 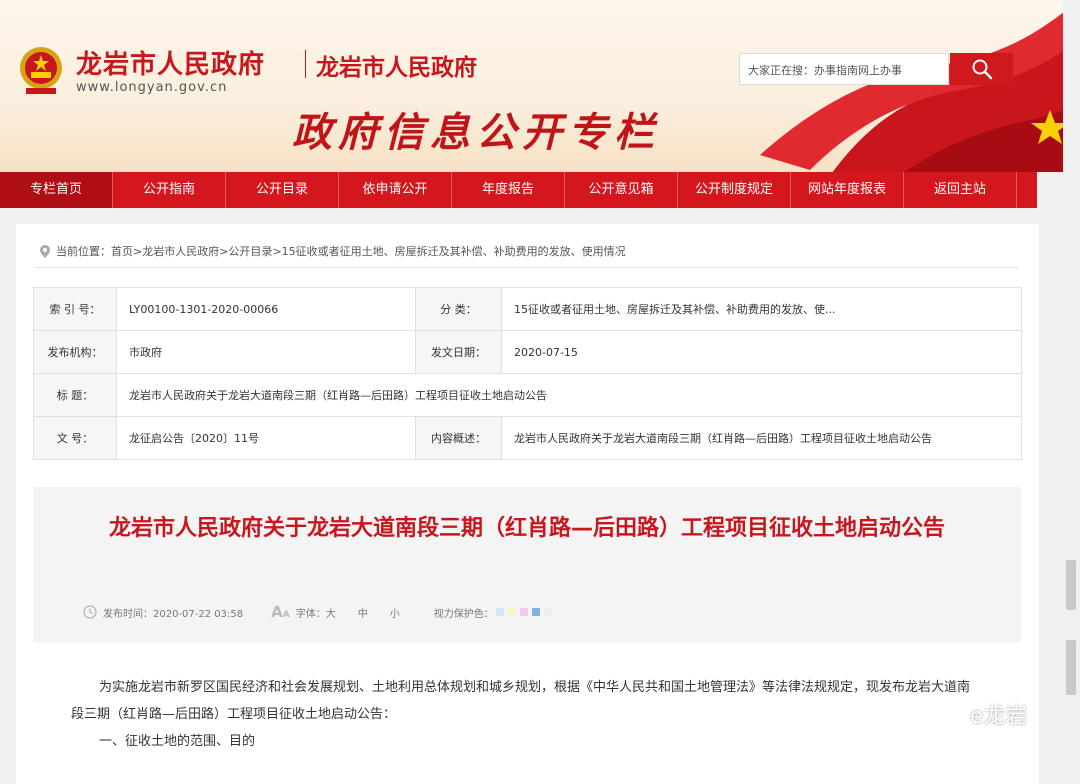 What do you see at coordinates (395, 190) in the screenshot?
I see `nav-item-application: 依申请公开` at bounding box center [395, 190].